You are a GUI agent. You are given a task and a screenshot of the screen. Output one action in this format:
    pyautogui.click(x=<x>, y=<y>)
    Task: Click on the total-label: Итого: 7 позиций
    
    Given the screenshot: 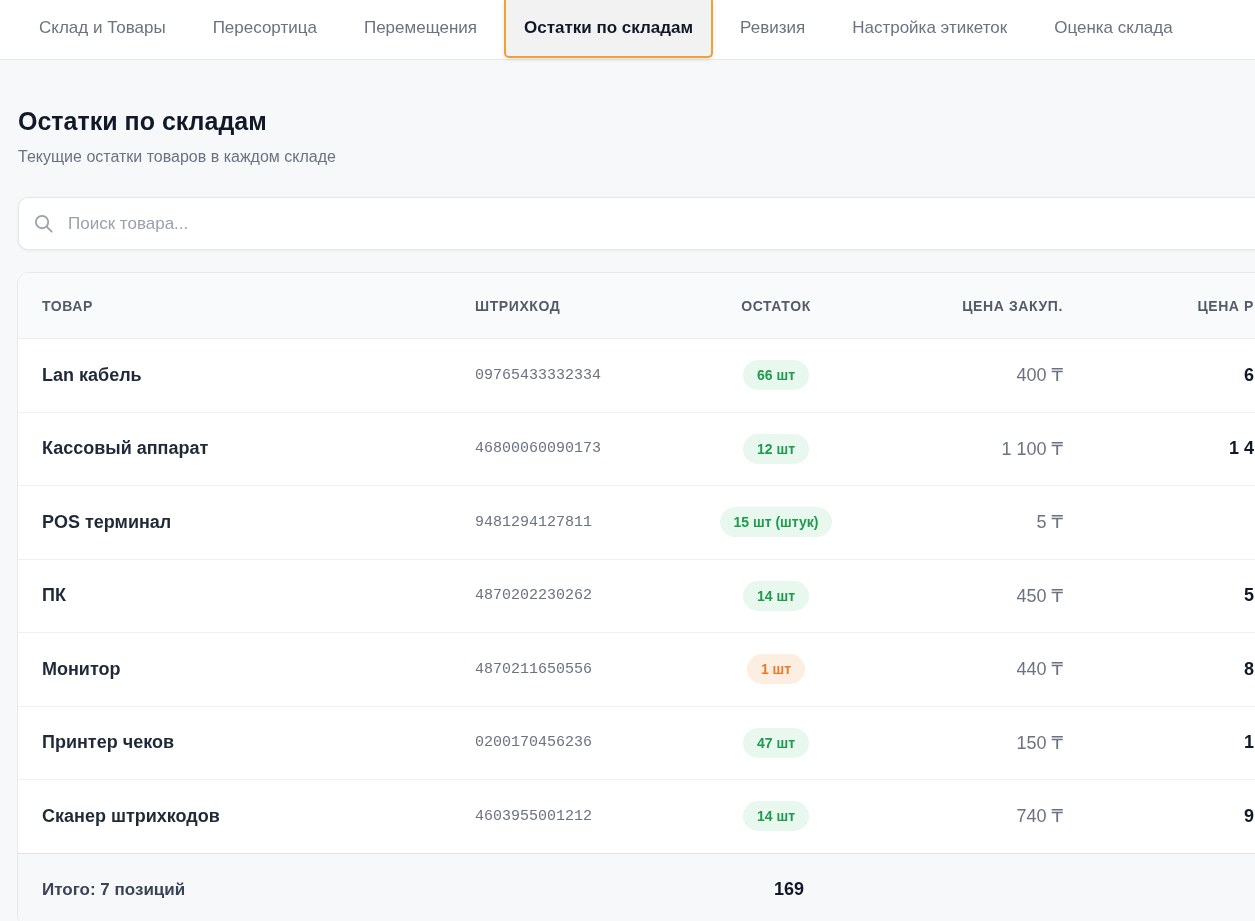 What is the action you would take?
    pyautogui.click(x=114, y=889)
    